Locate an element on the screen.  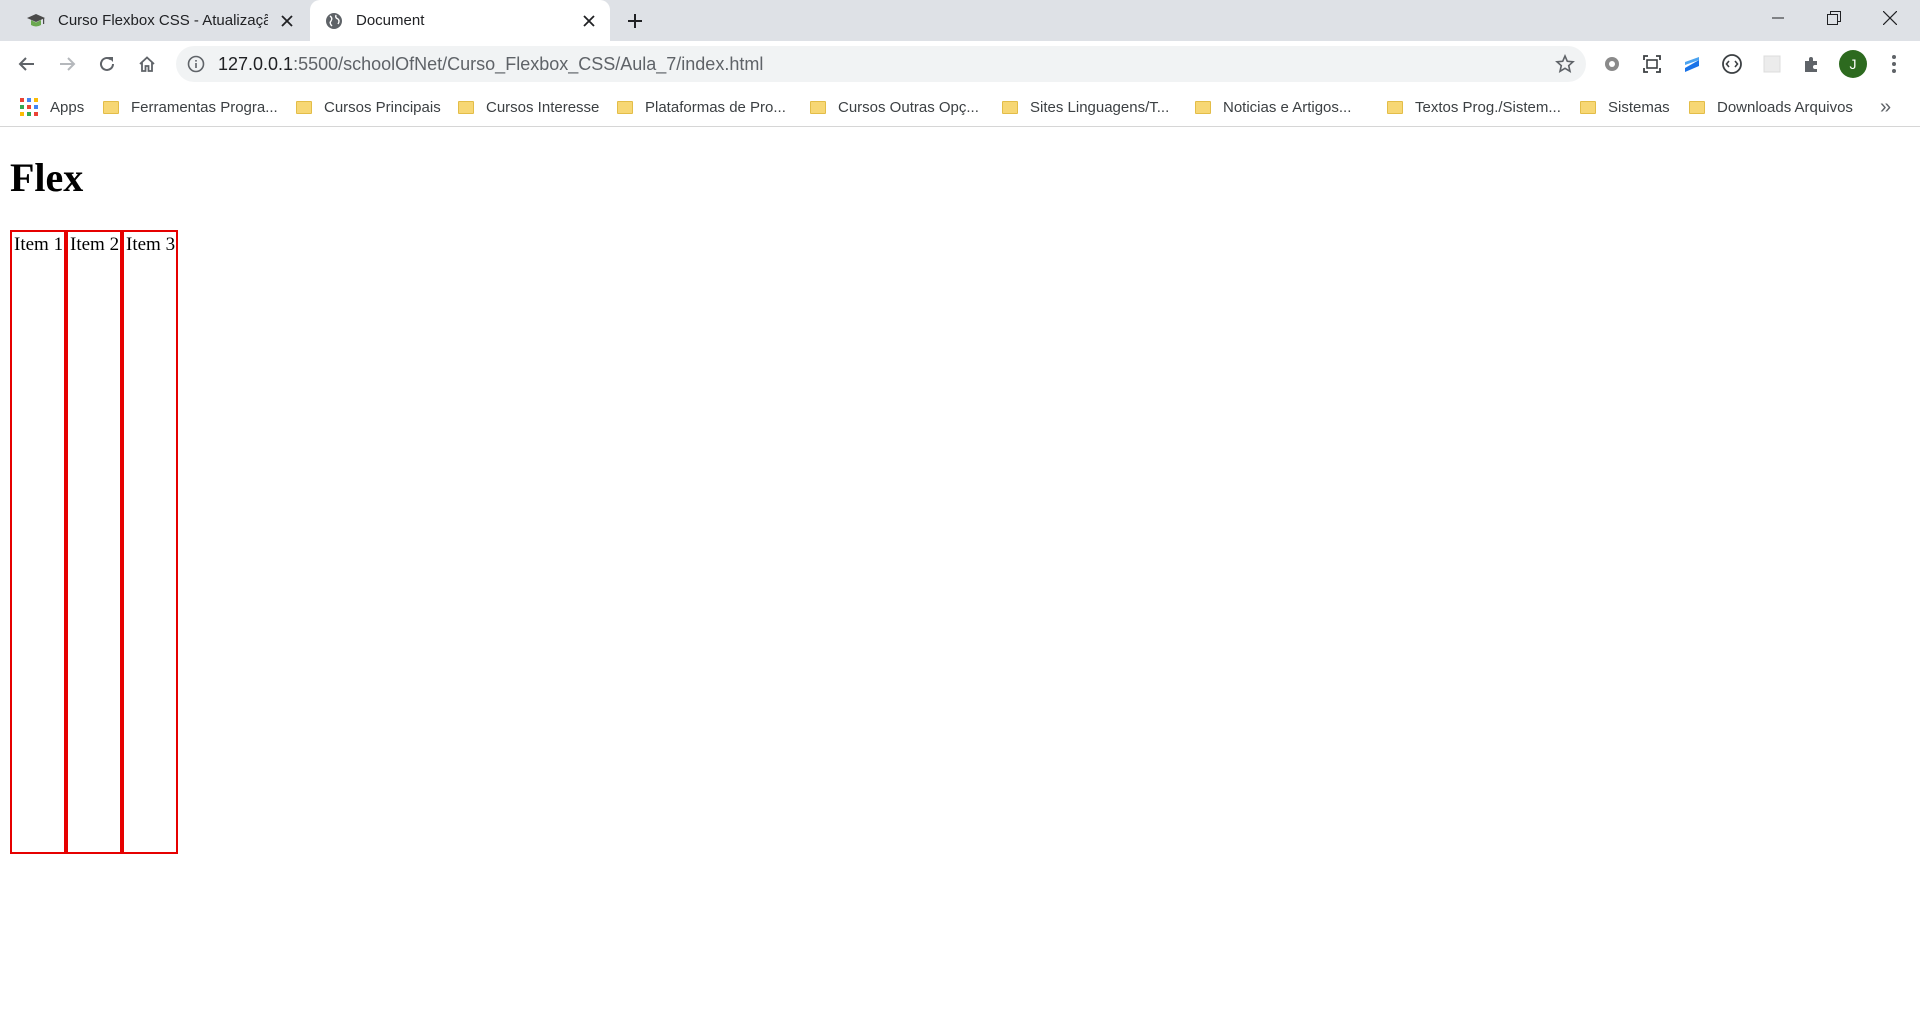
reload-icon is located at coordinates (107, 63).